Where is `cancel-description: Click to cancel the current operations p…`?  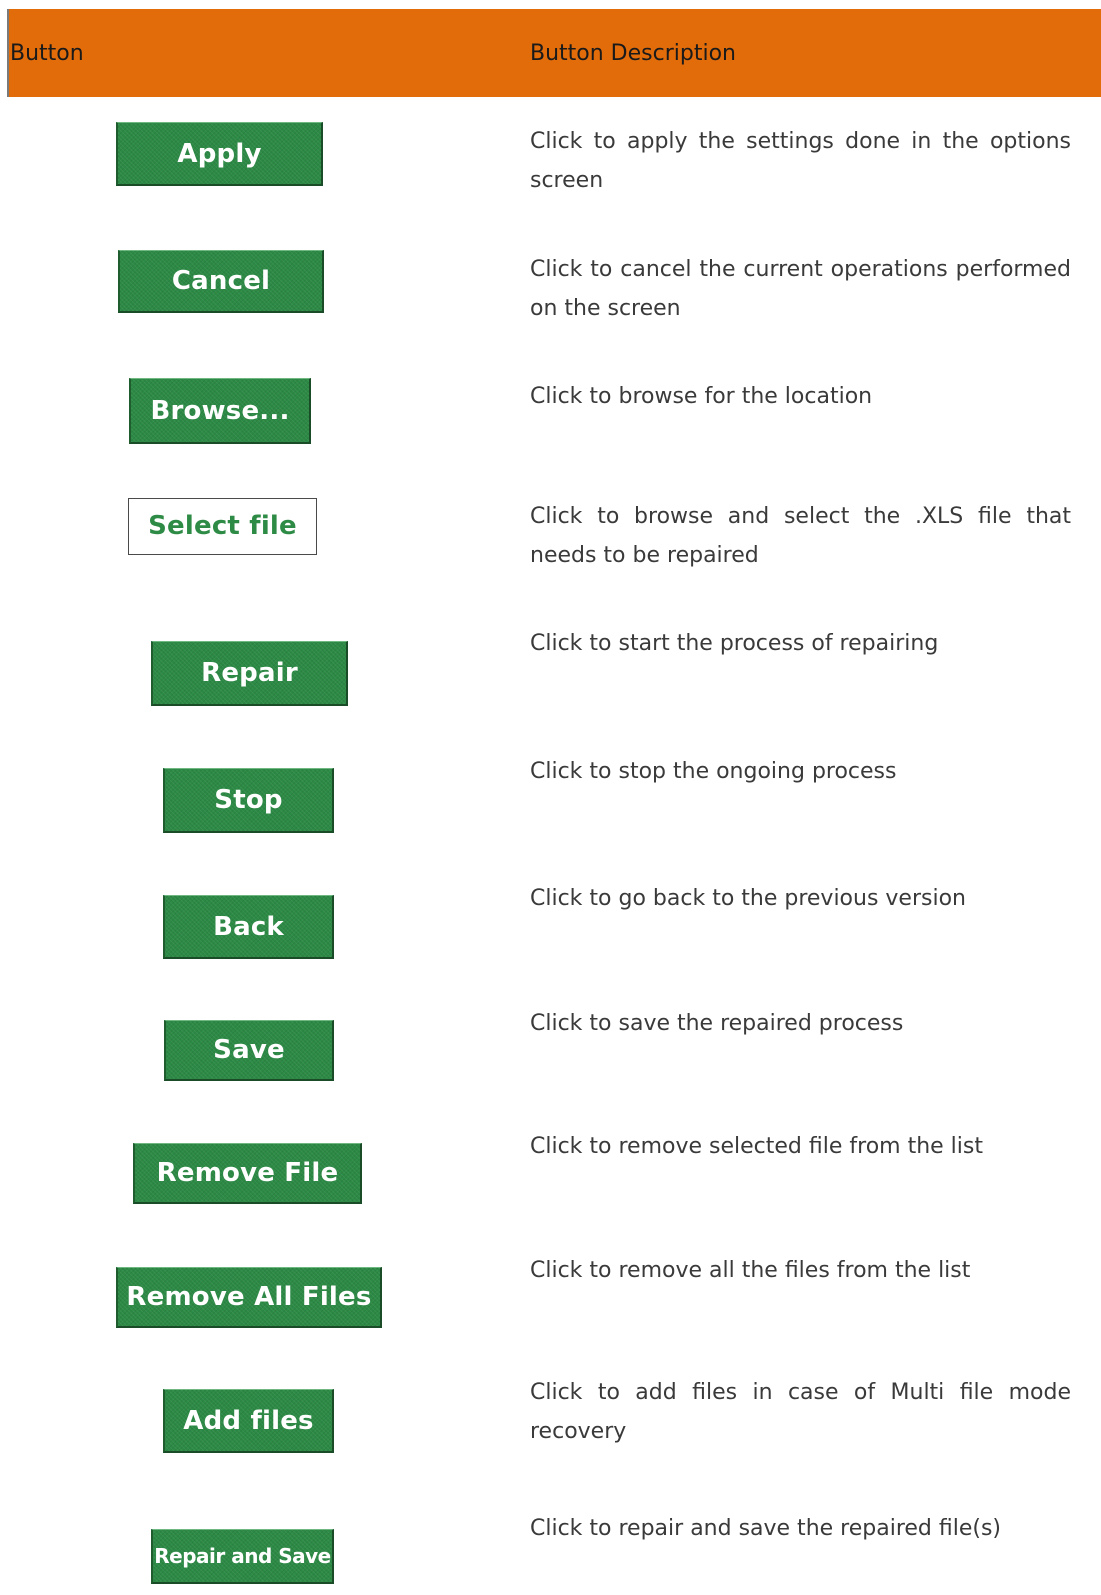 cancel-description: Click to cancel the current operations p… is located at coordinates (800, 289).